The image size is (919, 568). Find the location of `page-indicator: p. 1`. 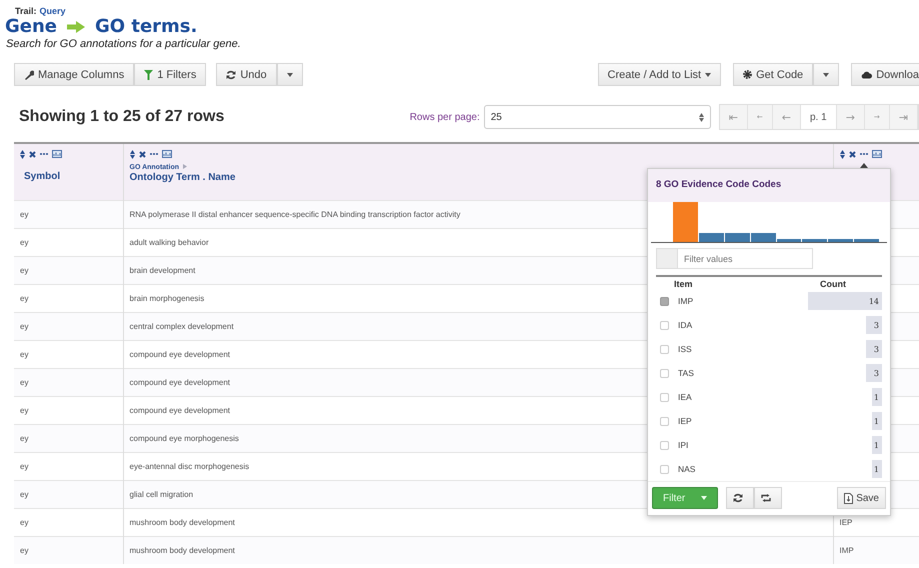

page-indicator: p. 1 is located at coordinates (819, 117).